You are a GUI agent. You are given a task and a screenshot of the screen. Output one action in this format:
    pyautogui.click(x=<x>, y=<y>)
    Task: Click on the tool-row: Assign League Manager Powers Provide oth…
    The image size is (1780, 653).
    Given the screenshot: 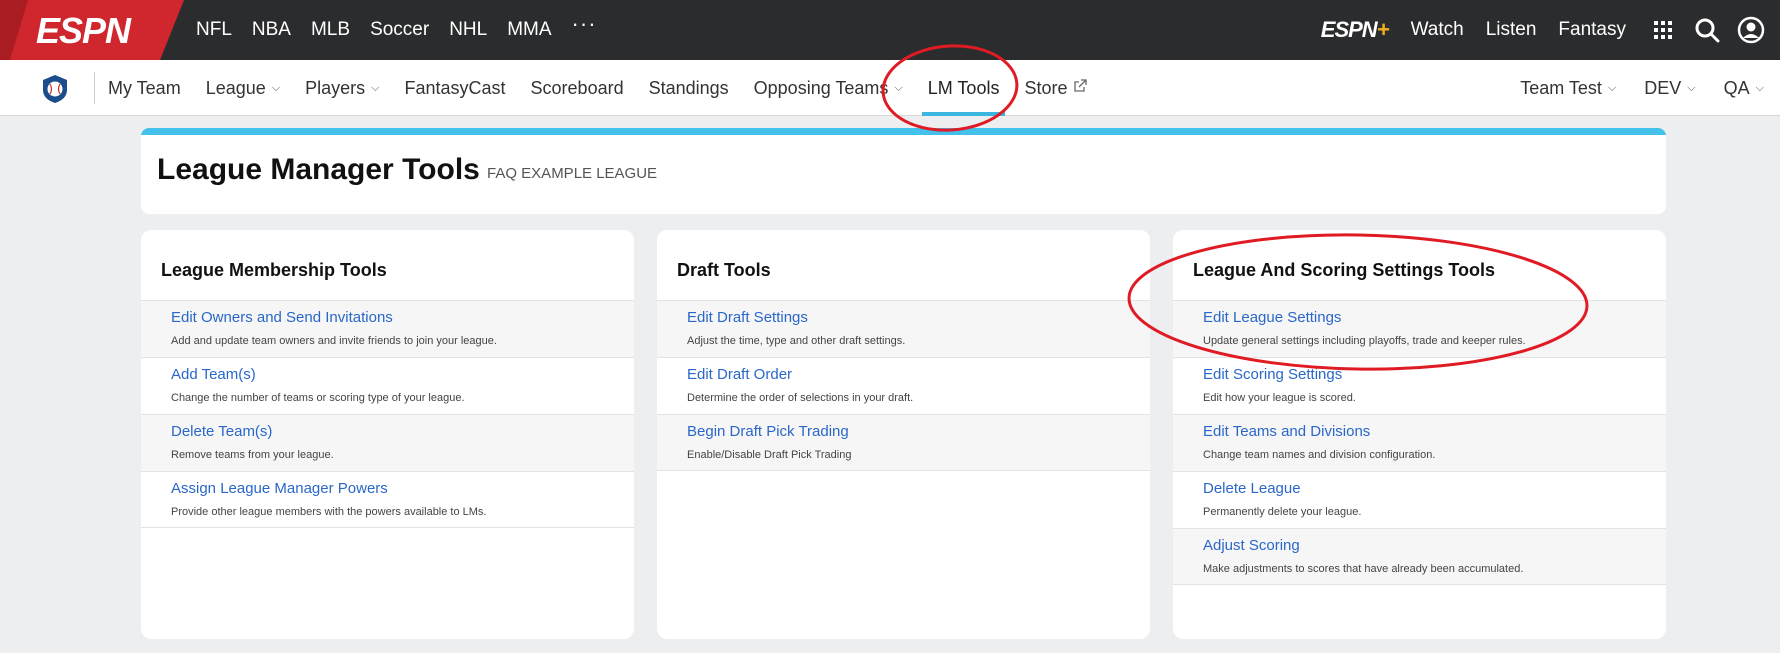 What is the action you would take?
    pyautogui.click(x=387, y=499)
    